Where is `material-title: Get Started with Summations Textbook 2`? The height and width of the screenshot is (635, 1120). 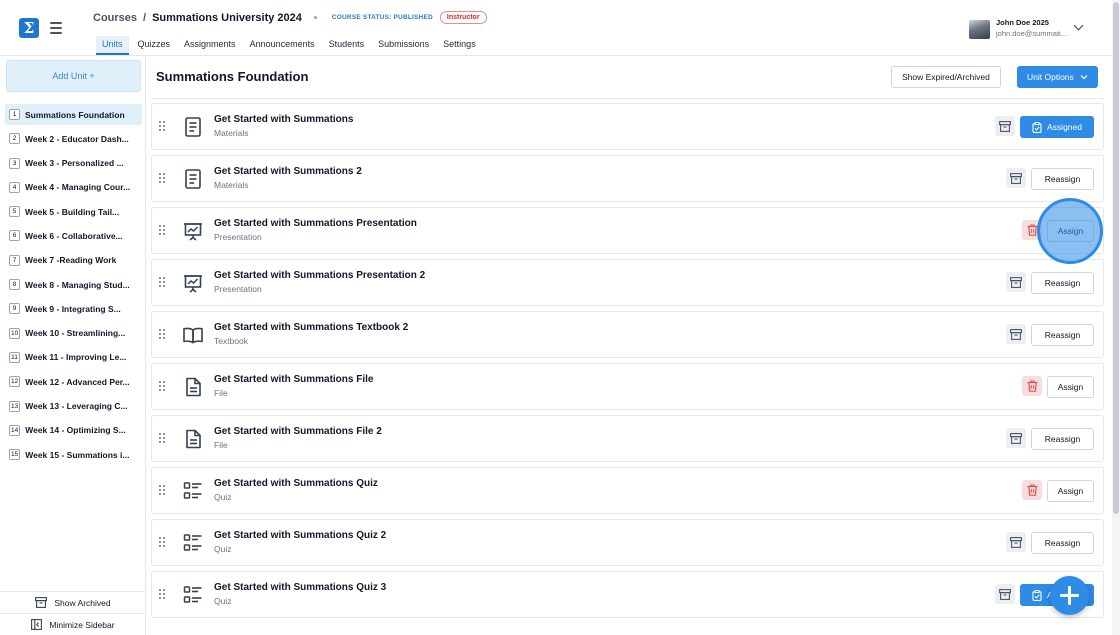
material-title: Get Started with Summations Textbook 2 is located at coordinates (311, 327).